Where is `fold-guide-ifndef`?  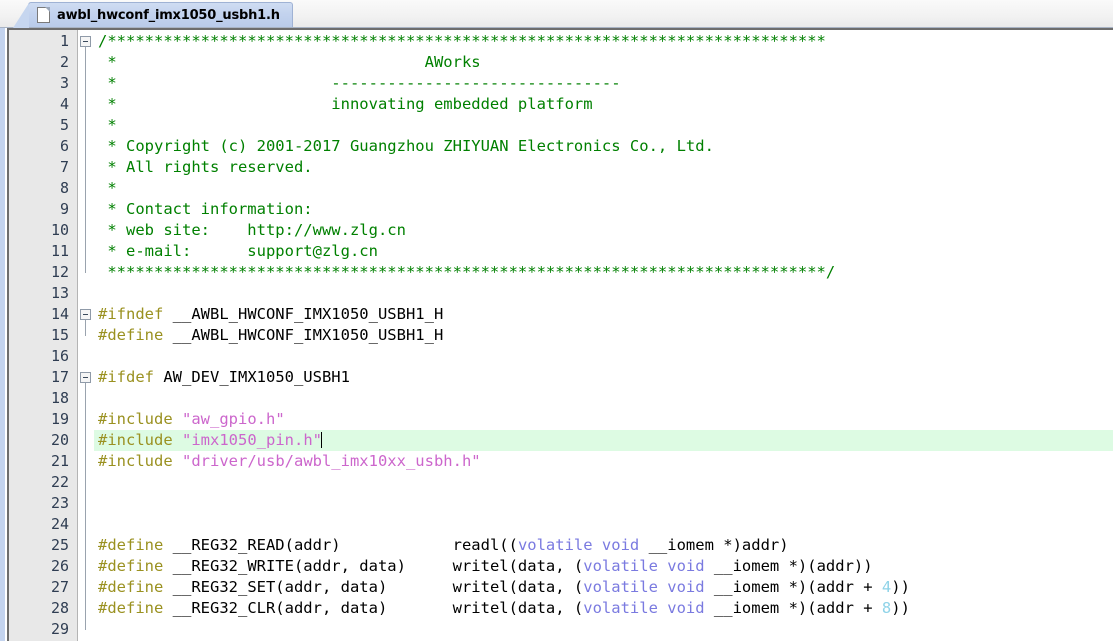 fold-guide-ifndef is located at coordinates (85, 328).